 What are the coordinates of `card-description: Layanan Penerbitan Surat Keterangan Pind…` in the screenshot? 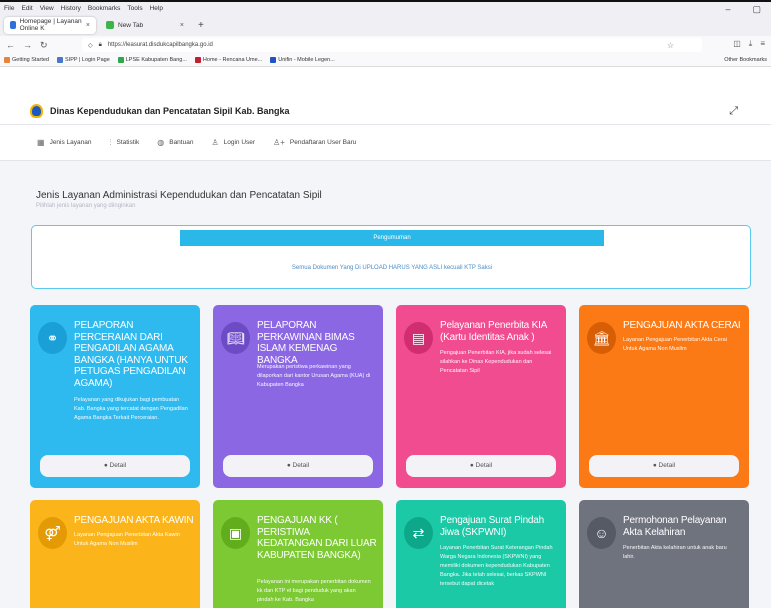 It's located at (496, 566).